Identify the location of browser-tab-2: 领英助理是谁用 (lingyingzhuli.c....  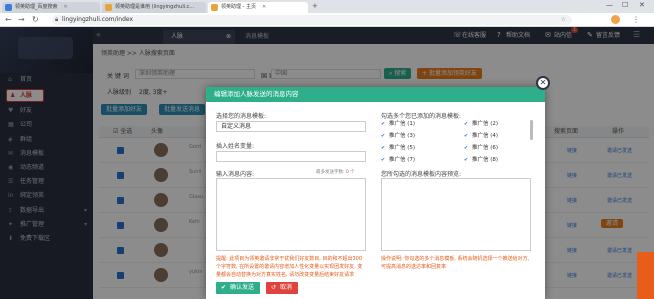
(154, 7).